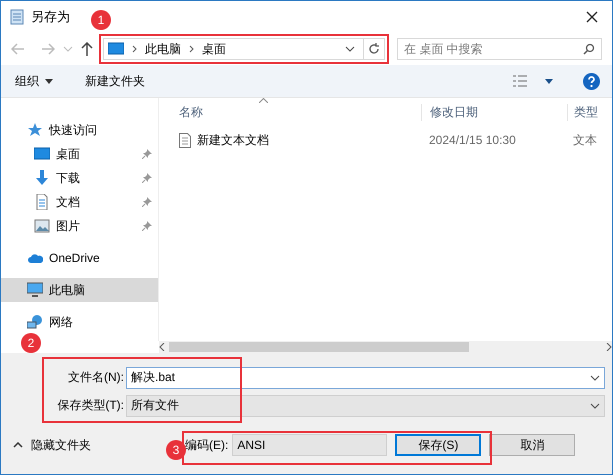 The image size is (613, 475). Describe the element at coordinates (79, 322) in the screenshot. I see `sidebar-item: 网络` at that location.